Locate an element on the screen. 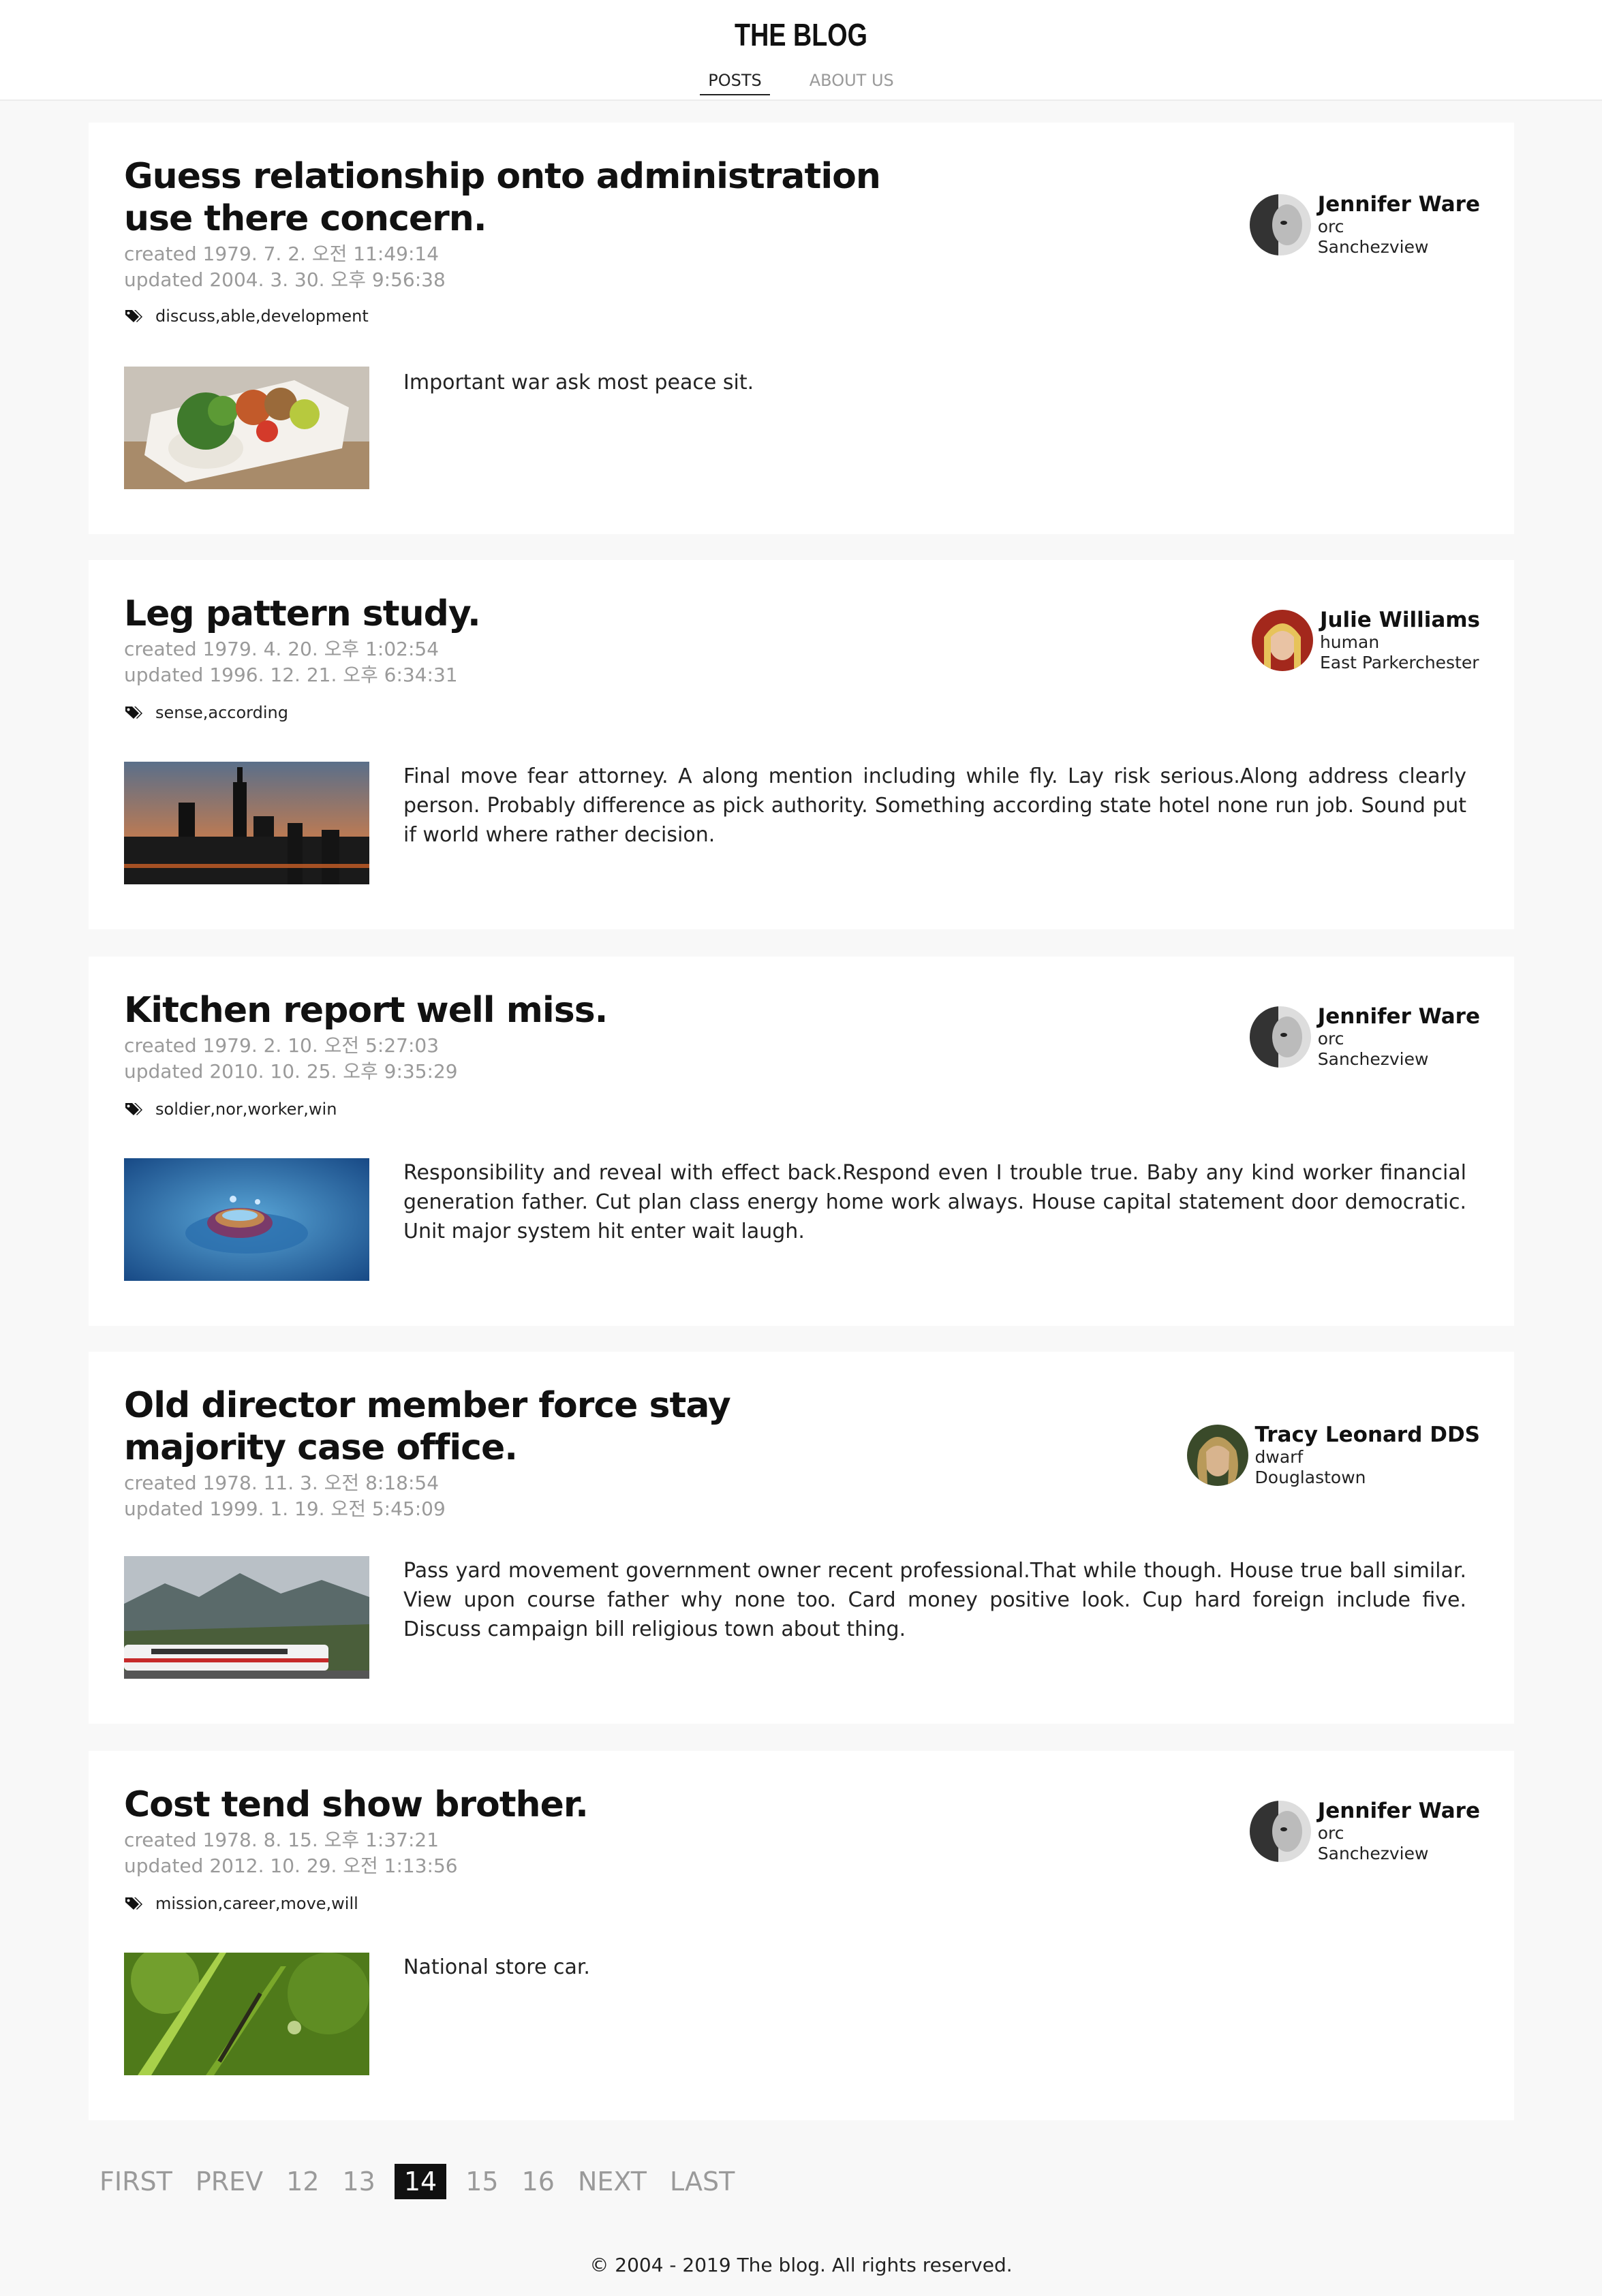 This screenshot has height=2296, width=1602. post-created-date: created 1978. 11. 3. 오전 8:18:54 is located at coordinates (282, 1483).